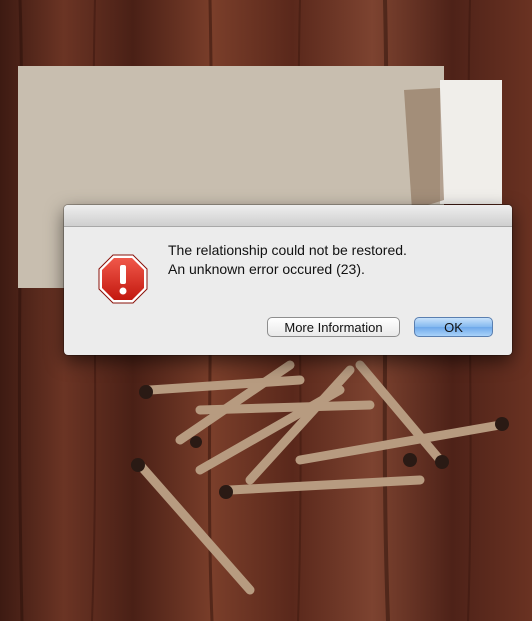  What do you see at coordinates (287, 250) in the screenshot?
I see `alert-message-line-1: The relationship could not be restored.` at bounding box center [287, 250].